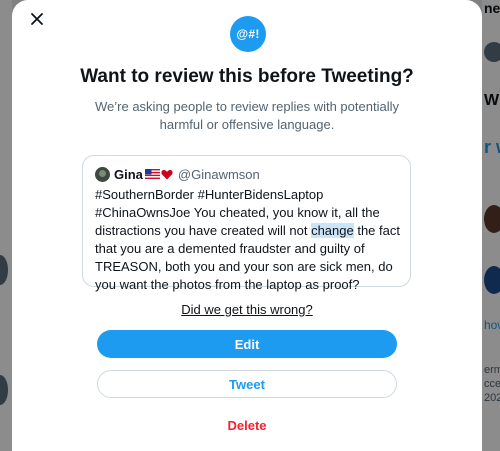  I want to click on close-button, so click(37, 19).